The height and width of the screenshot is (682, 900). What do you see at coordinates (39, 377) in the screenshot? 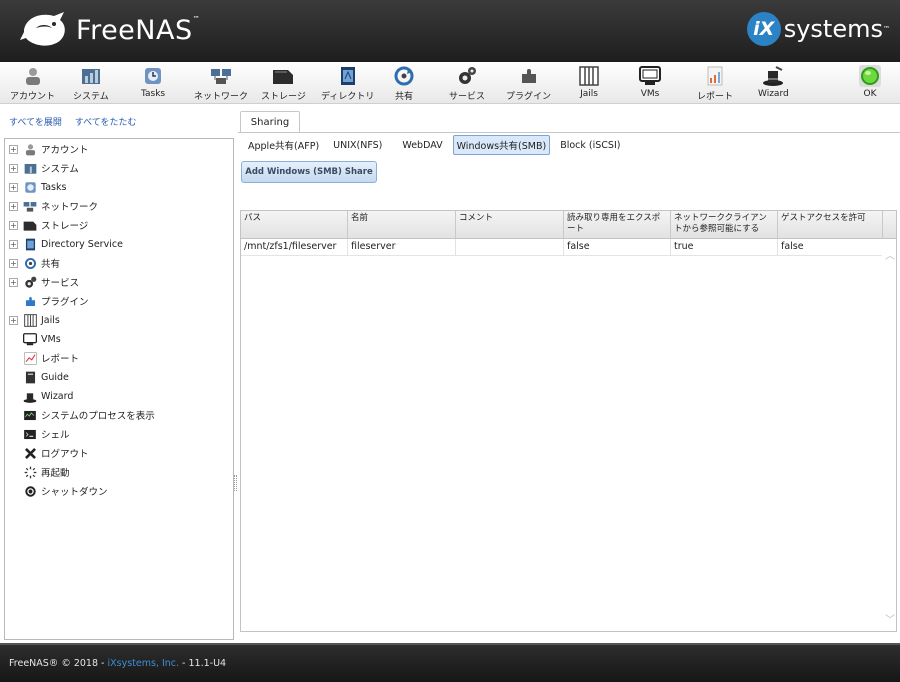
I see `tree-item-guide: Guide` at bounding box center [39, 377].